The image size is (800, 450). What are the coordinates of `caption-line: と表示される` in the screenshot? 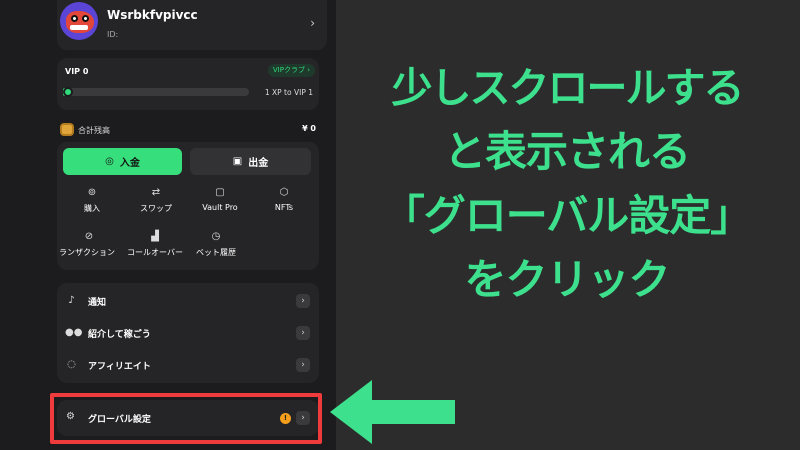 It's located at (567, 151).